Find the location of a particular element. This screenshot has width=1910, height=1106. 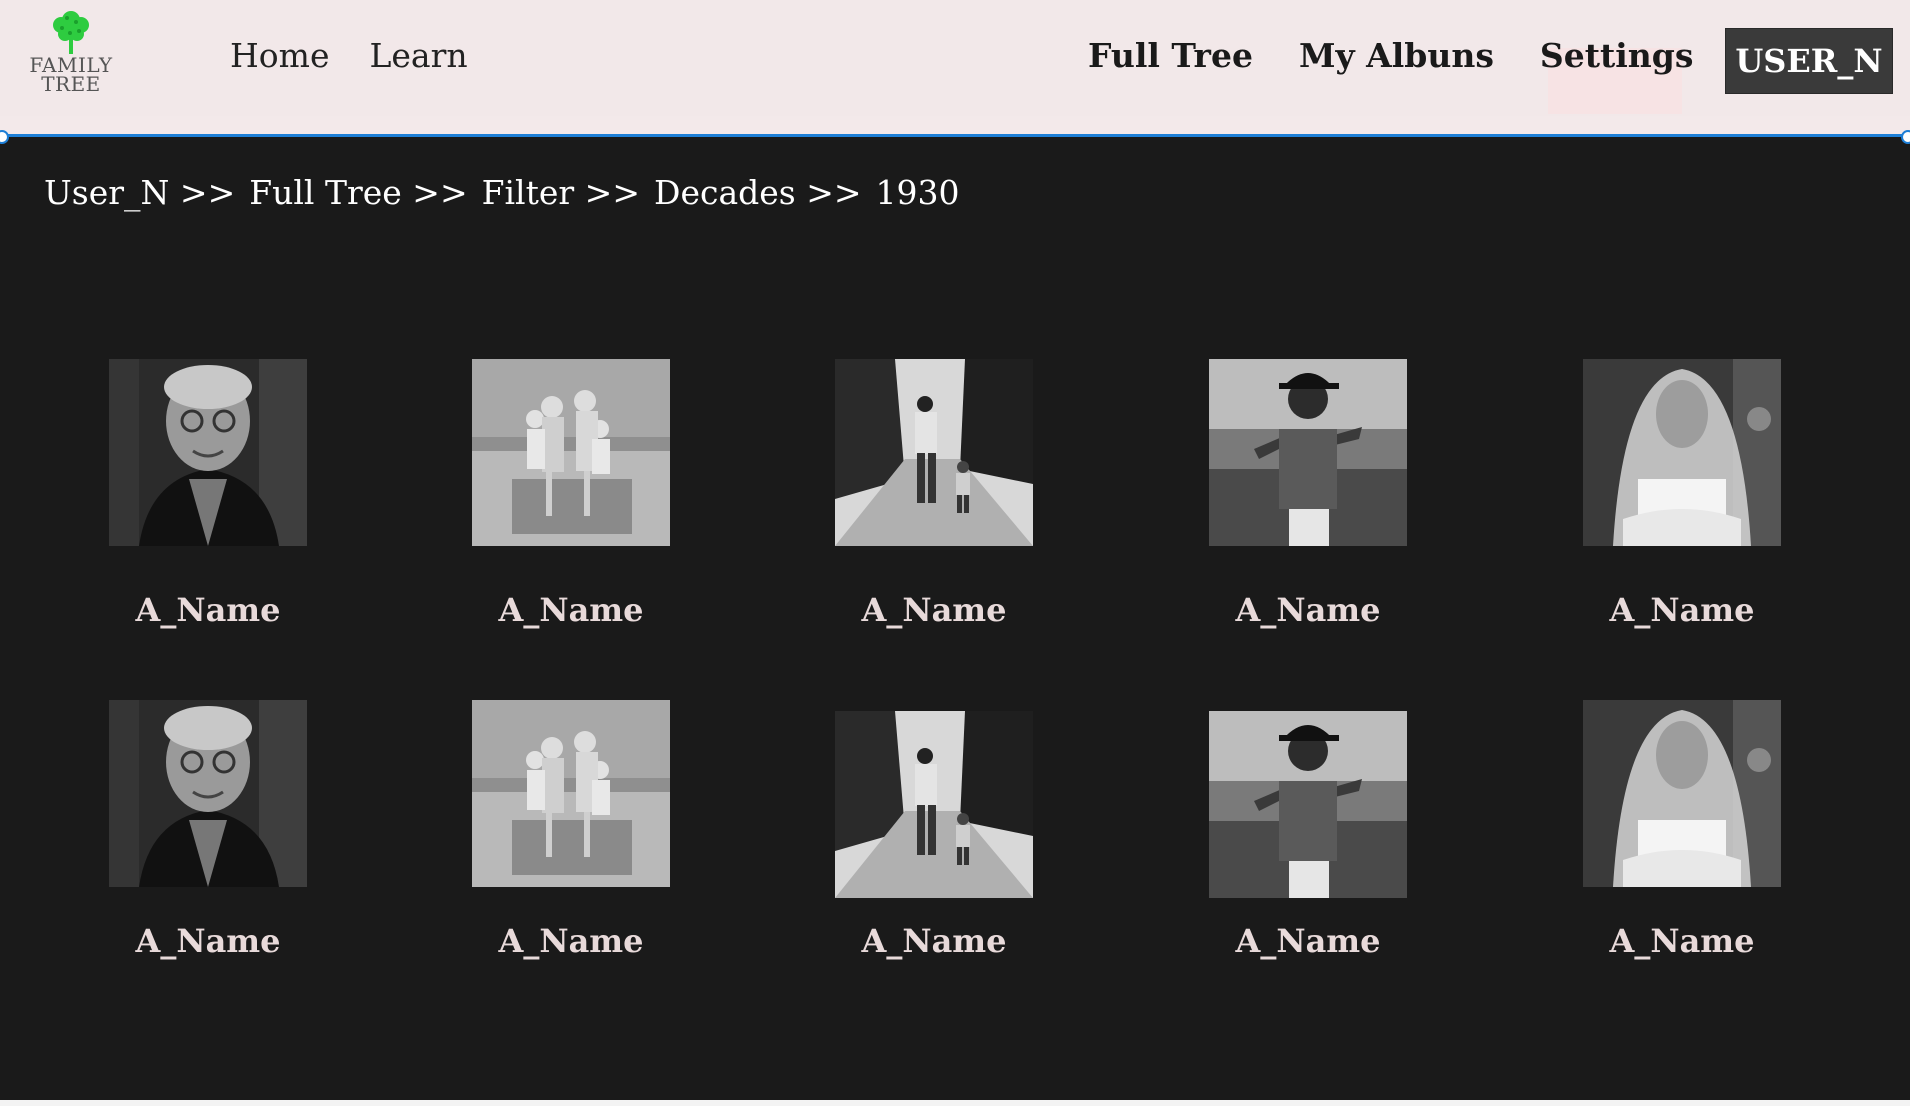

bottom-edge is located at coordinates (955, 1103).